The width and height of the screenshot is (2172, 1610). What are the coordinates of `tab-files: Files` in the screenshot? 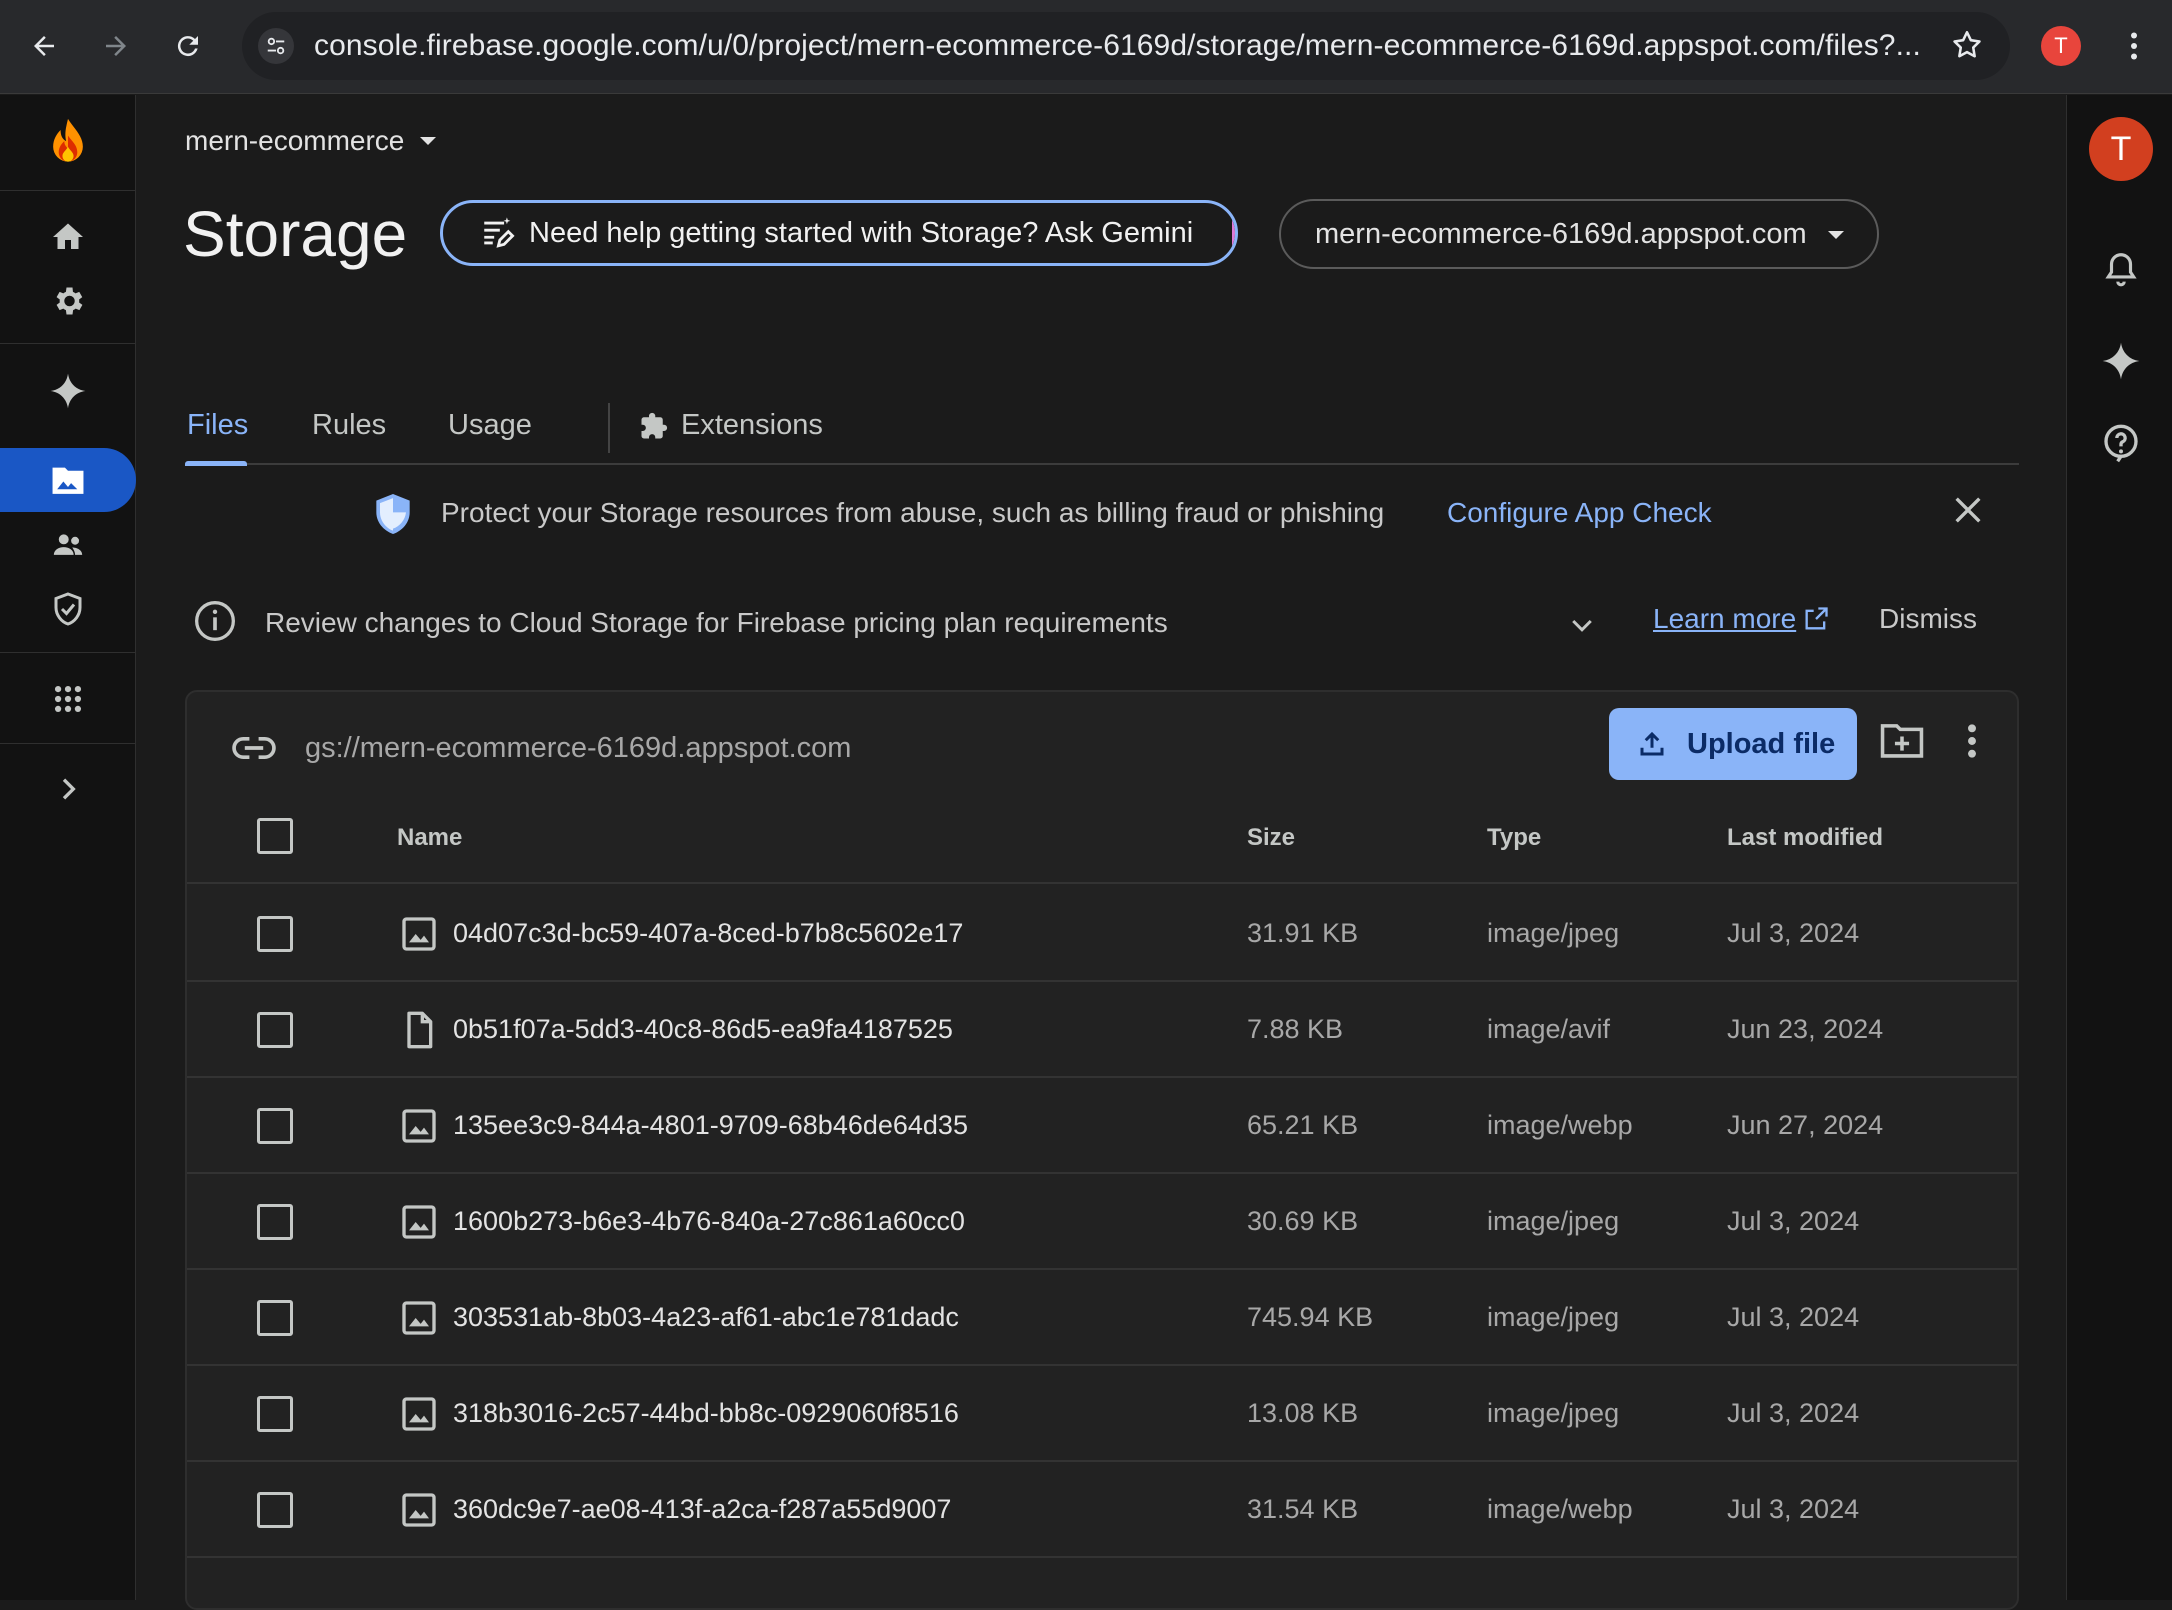 It's located at (217, 425).